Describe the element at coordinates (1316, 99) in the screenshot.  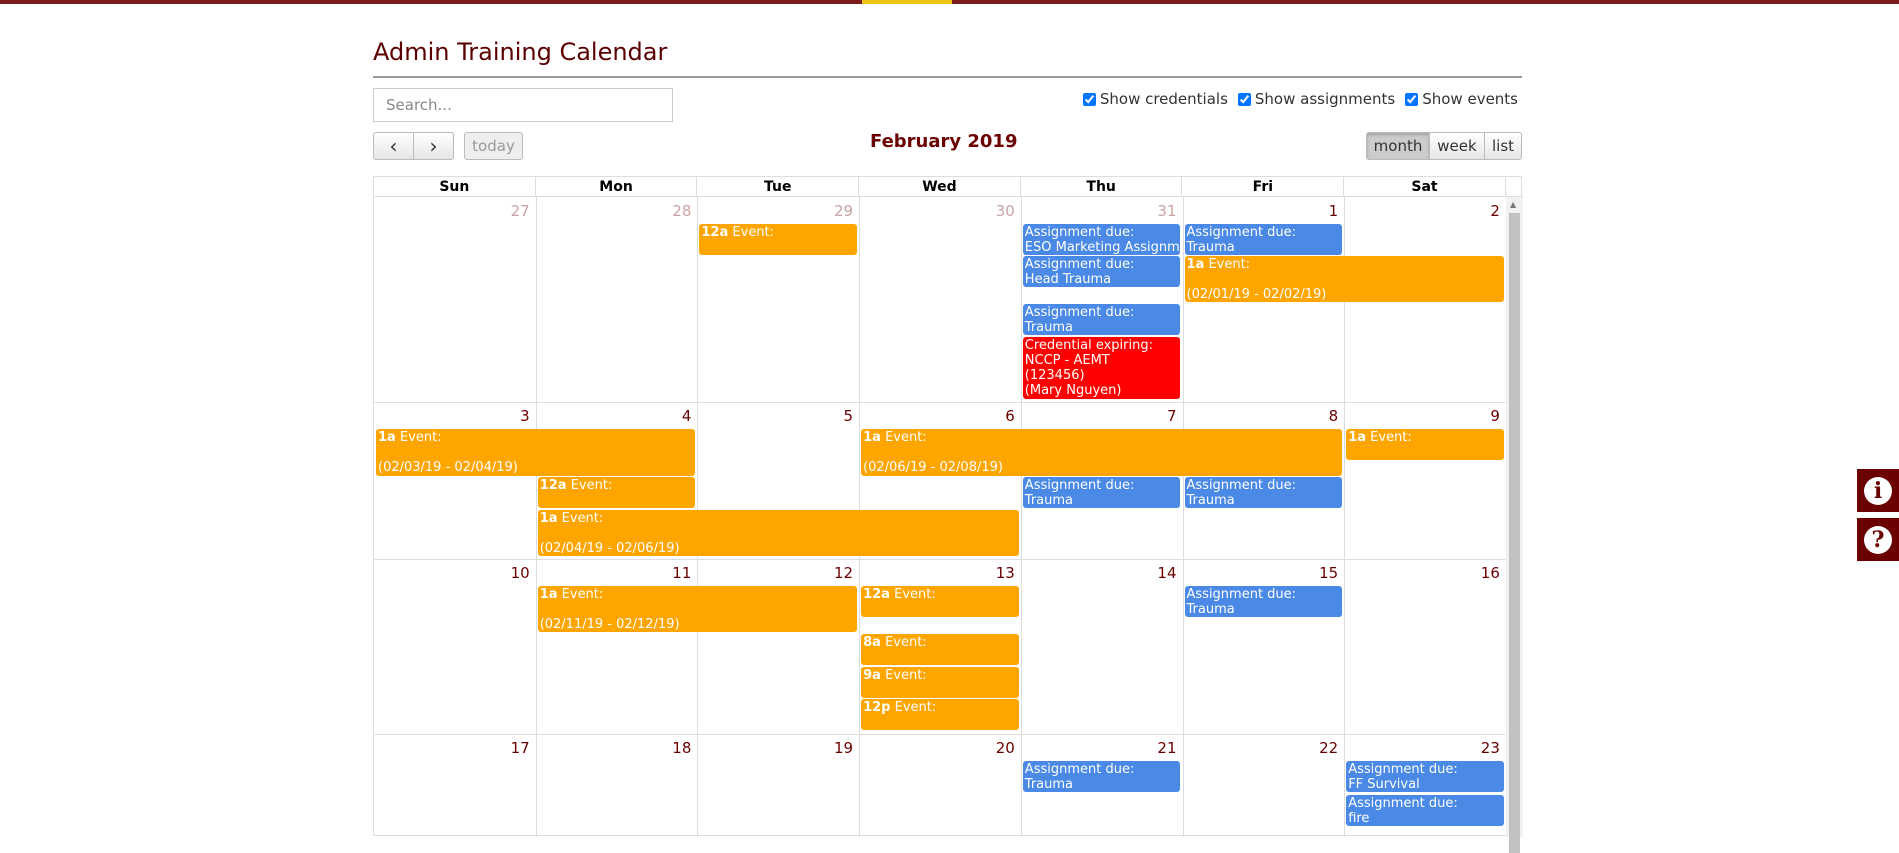
I see `filter-assignments: Show assignments` at that location.